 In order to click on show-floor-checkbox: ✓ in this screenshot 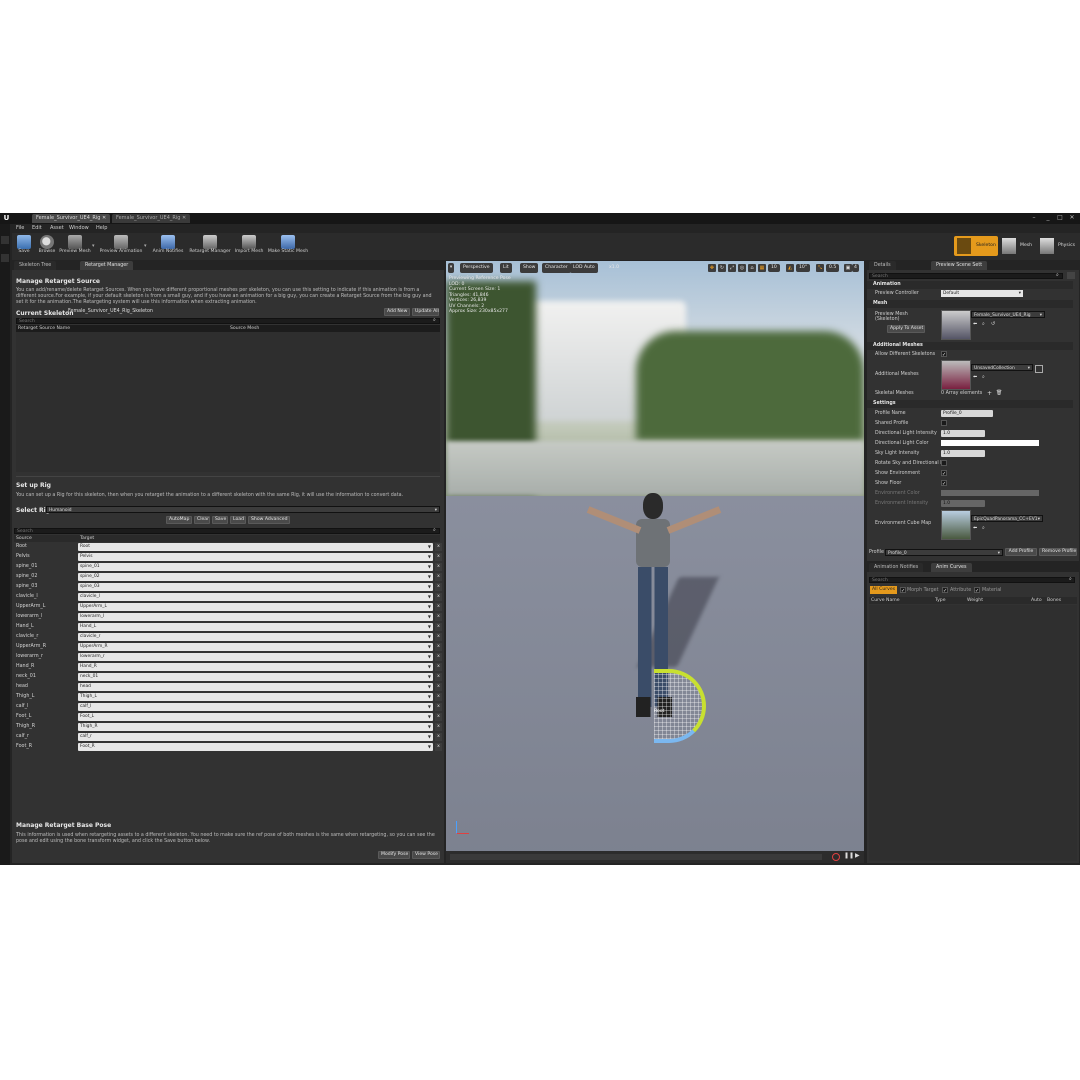, I will do `click(944, 483)`.